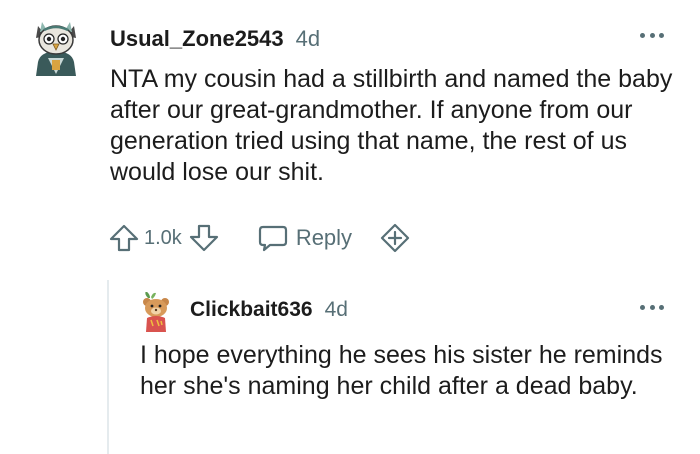 This screenshot has width=700, height=454. Describe the element at coordinates (163, 237) in the screenshot. I see `vote-count: 1.0k` at that location.